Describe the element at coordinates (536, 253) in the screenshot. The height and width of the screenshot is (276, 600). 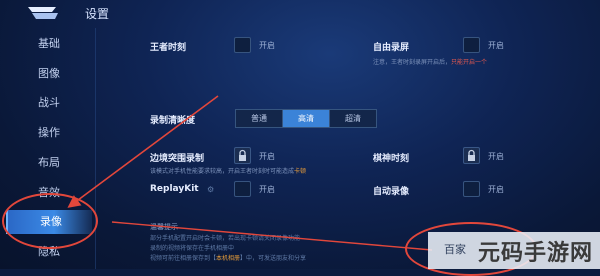
I see `watermark-logo-text: 元码手游网` at that location.